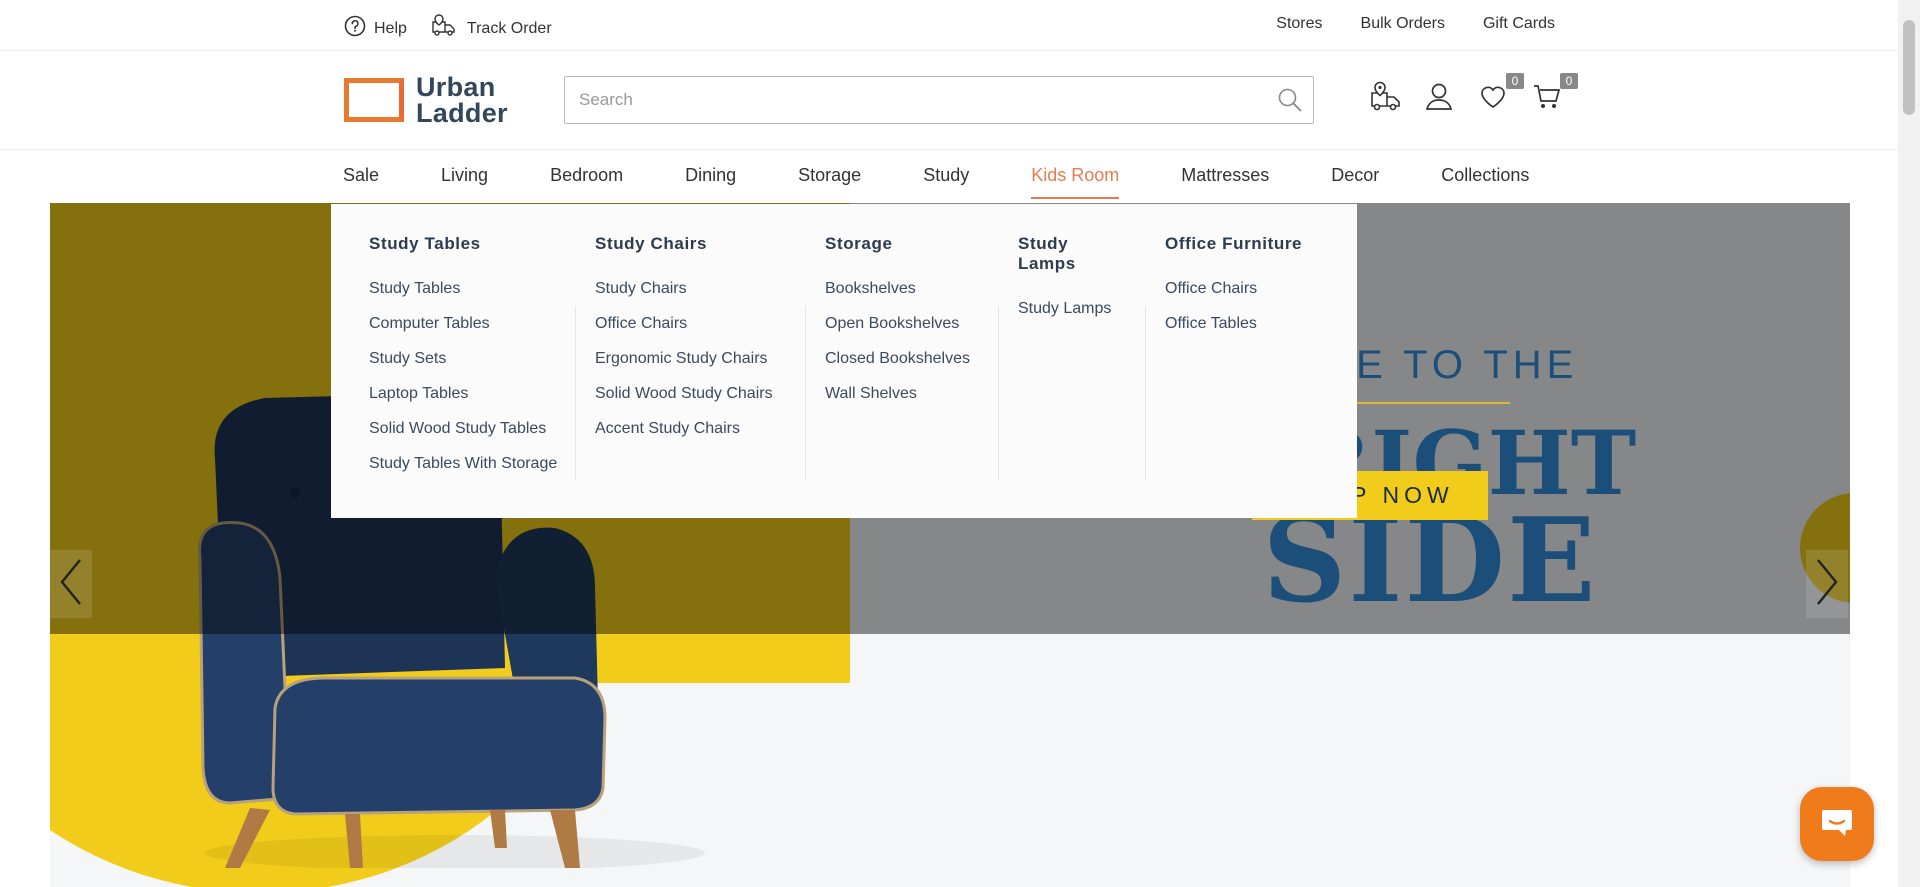 Image resolution: width=1920 pixels, height=887 pixels. Describe the element at coordinates (1909, 67) in the screenshot. I see `scrollbar-thumb` at that location.